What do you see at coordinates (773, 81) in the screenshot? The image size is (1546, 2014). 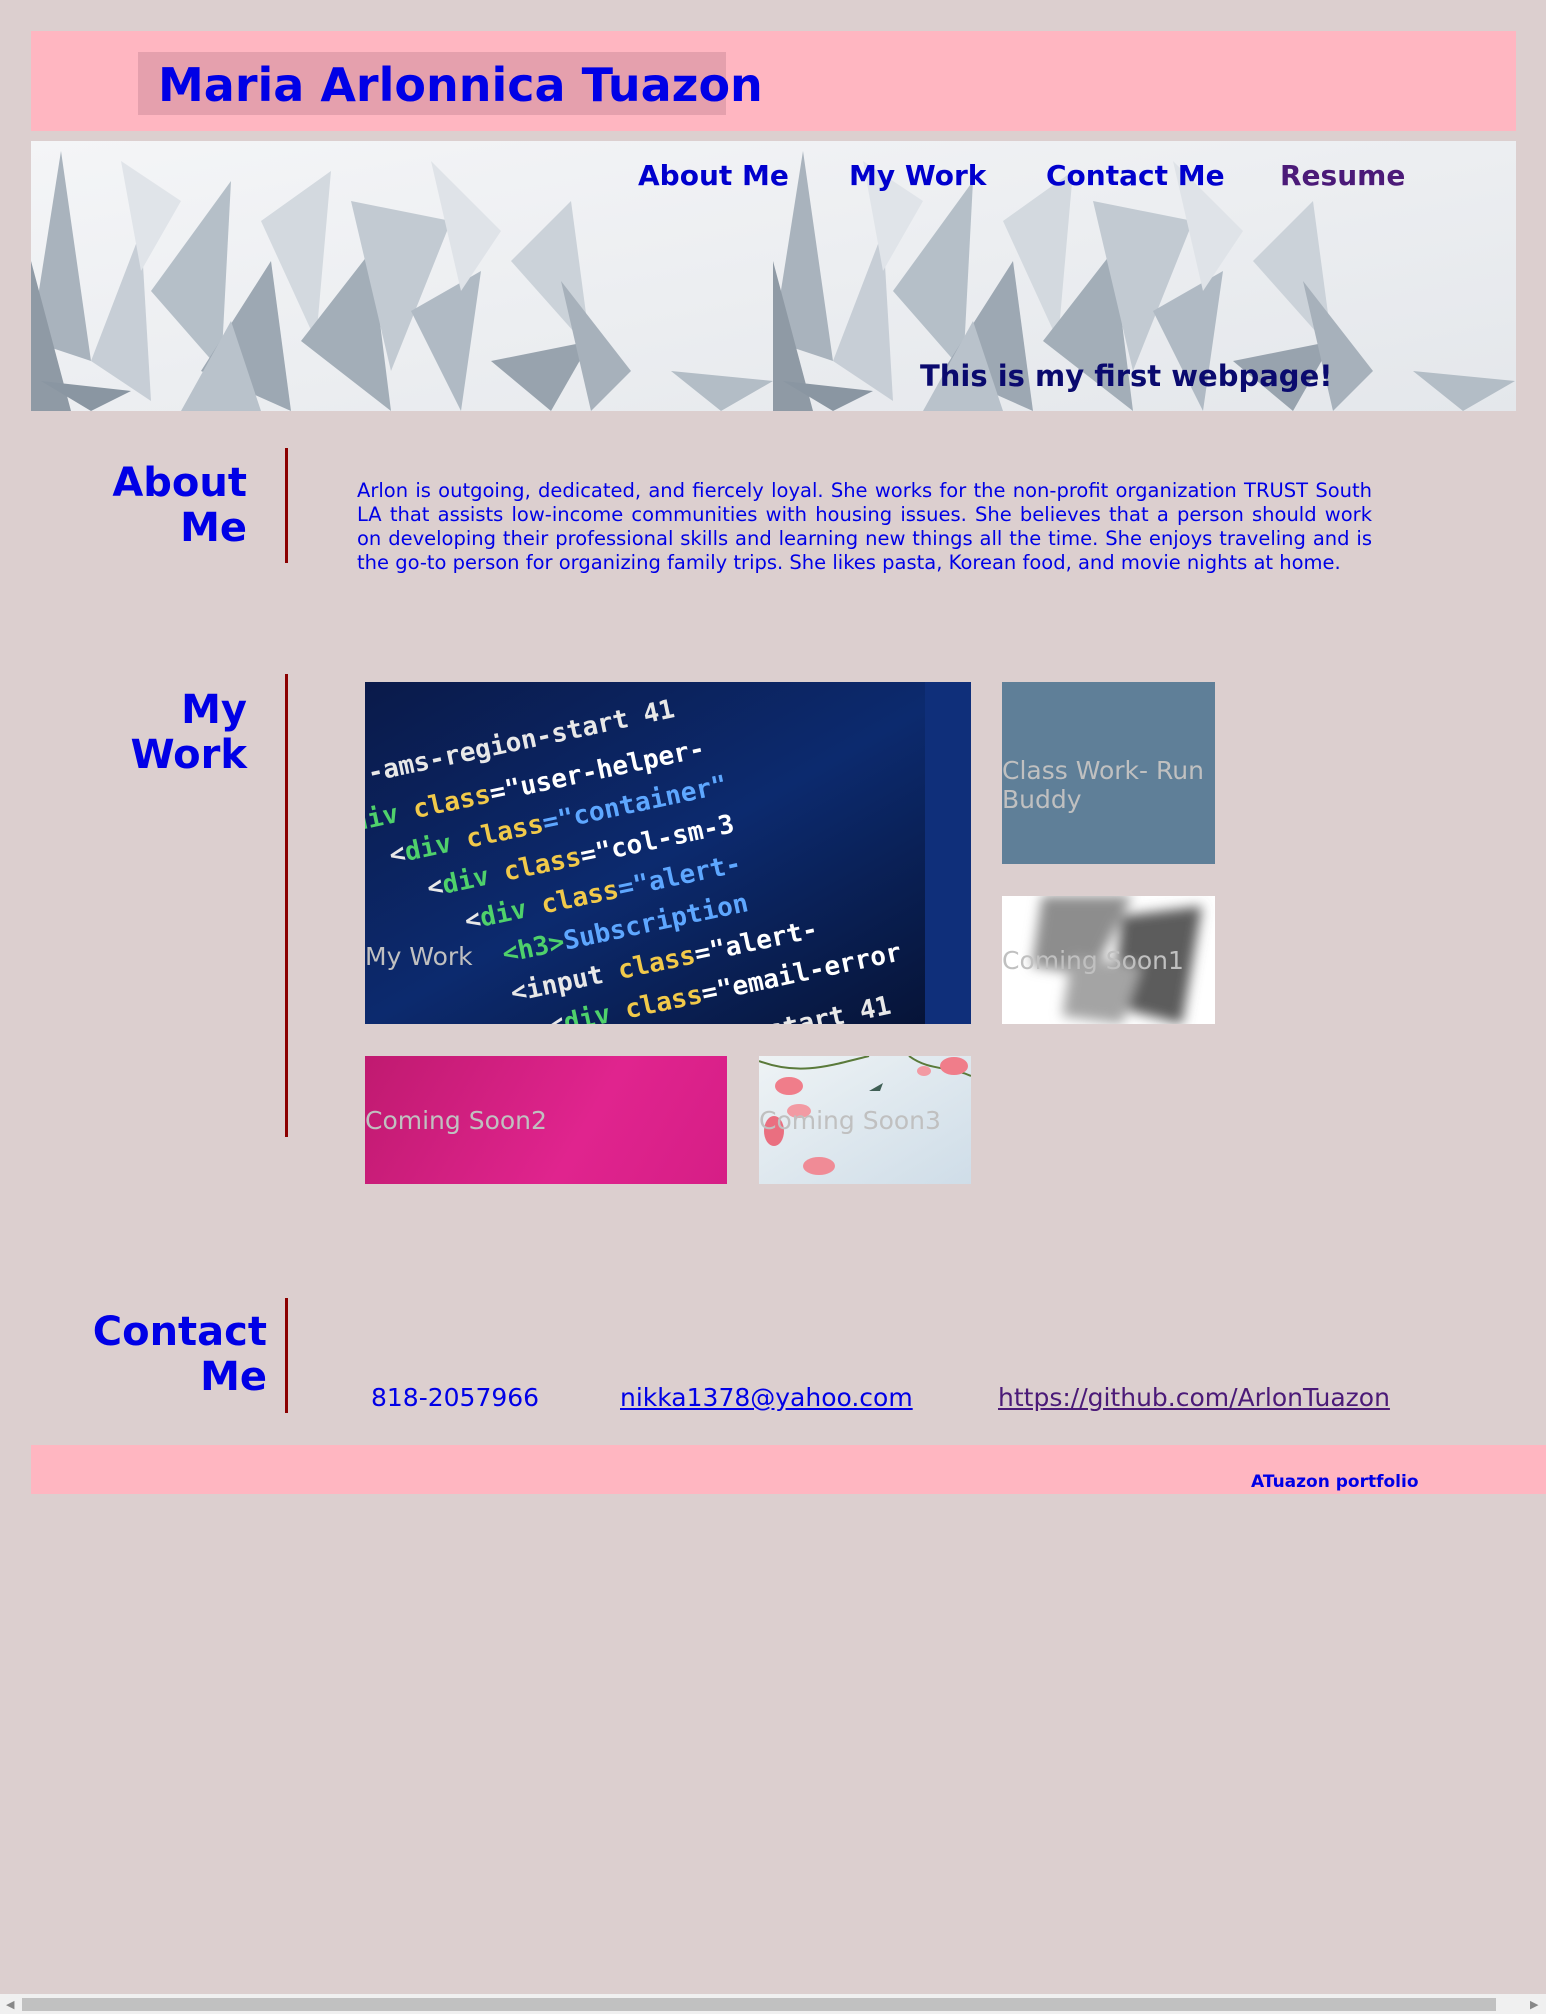 I see `site-header: Maria Arlonnica Tuazon` at bounding box center [773, 81].